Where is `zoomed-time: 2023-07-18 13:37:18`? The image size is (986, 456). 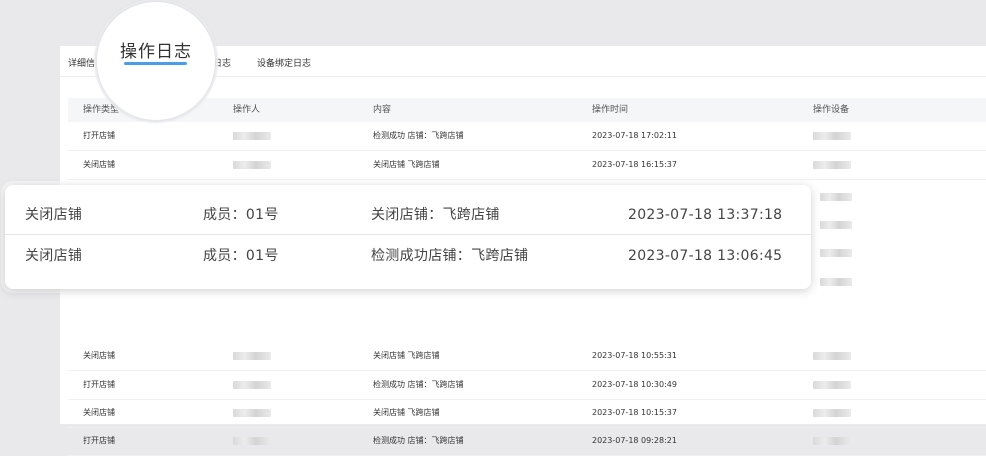 zoomed-time: 2023-07-18 13:37:18 is located at coordinates (705, 215).